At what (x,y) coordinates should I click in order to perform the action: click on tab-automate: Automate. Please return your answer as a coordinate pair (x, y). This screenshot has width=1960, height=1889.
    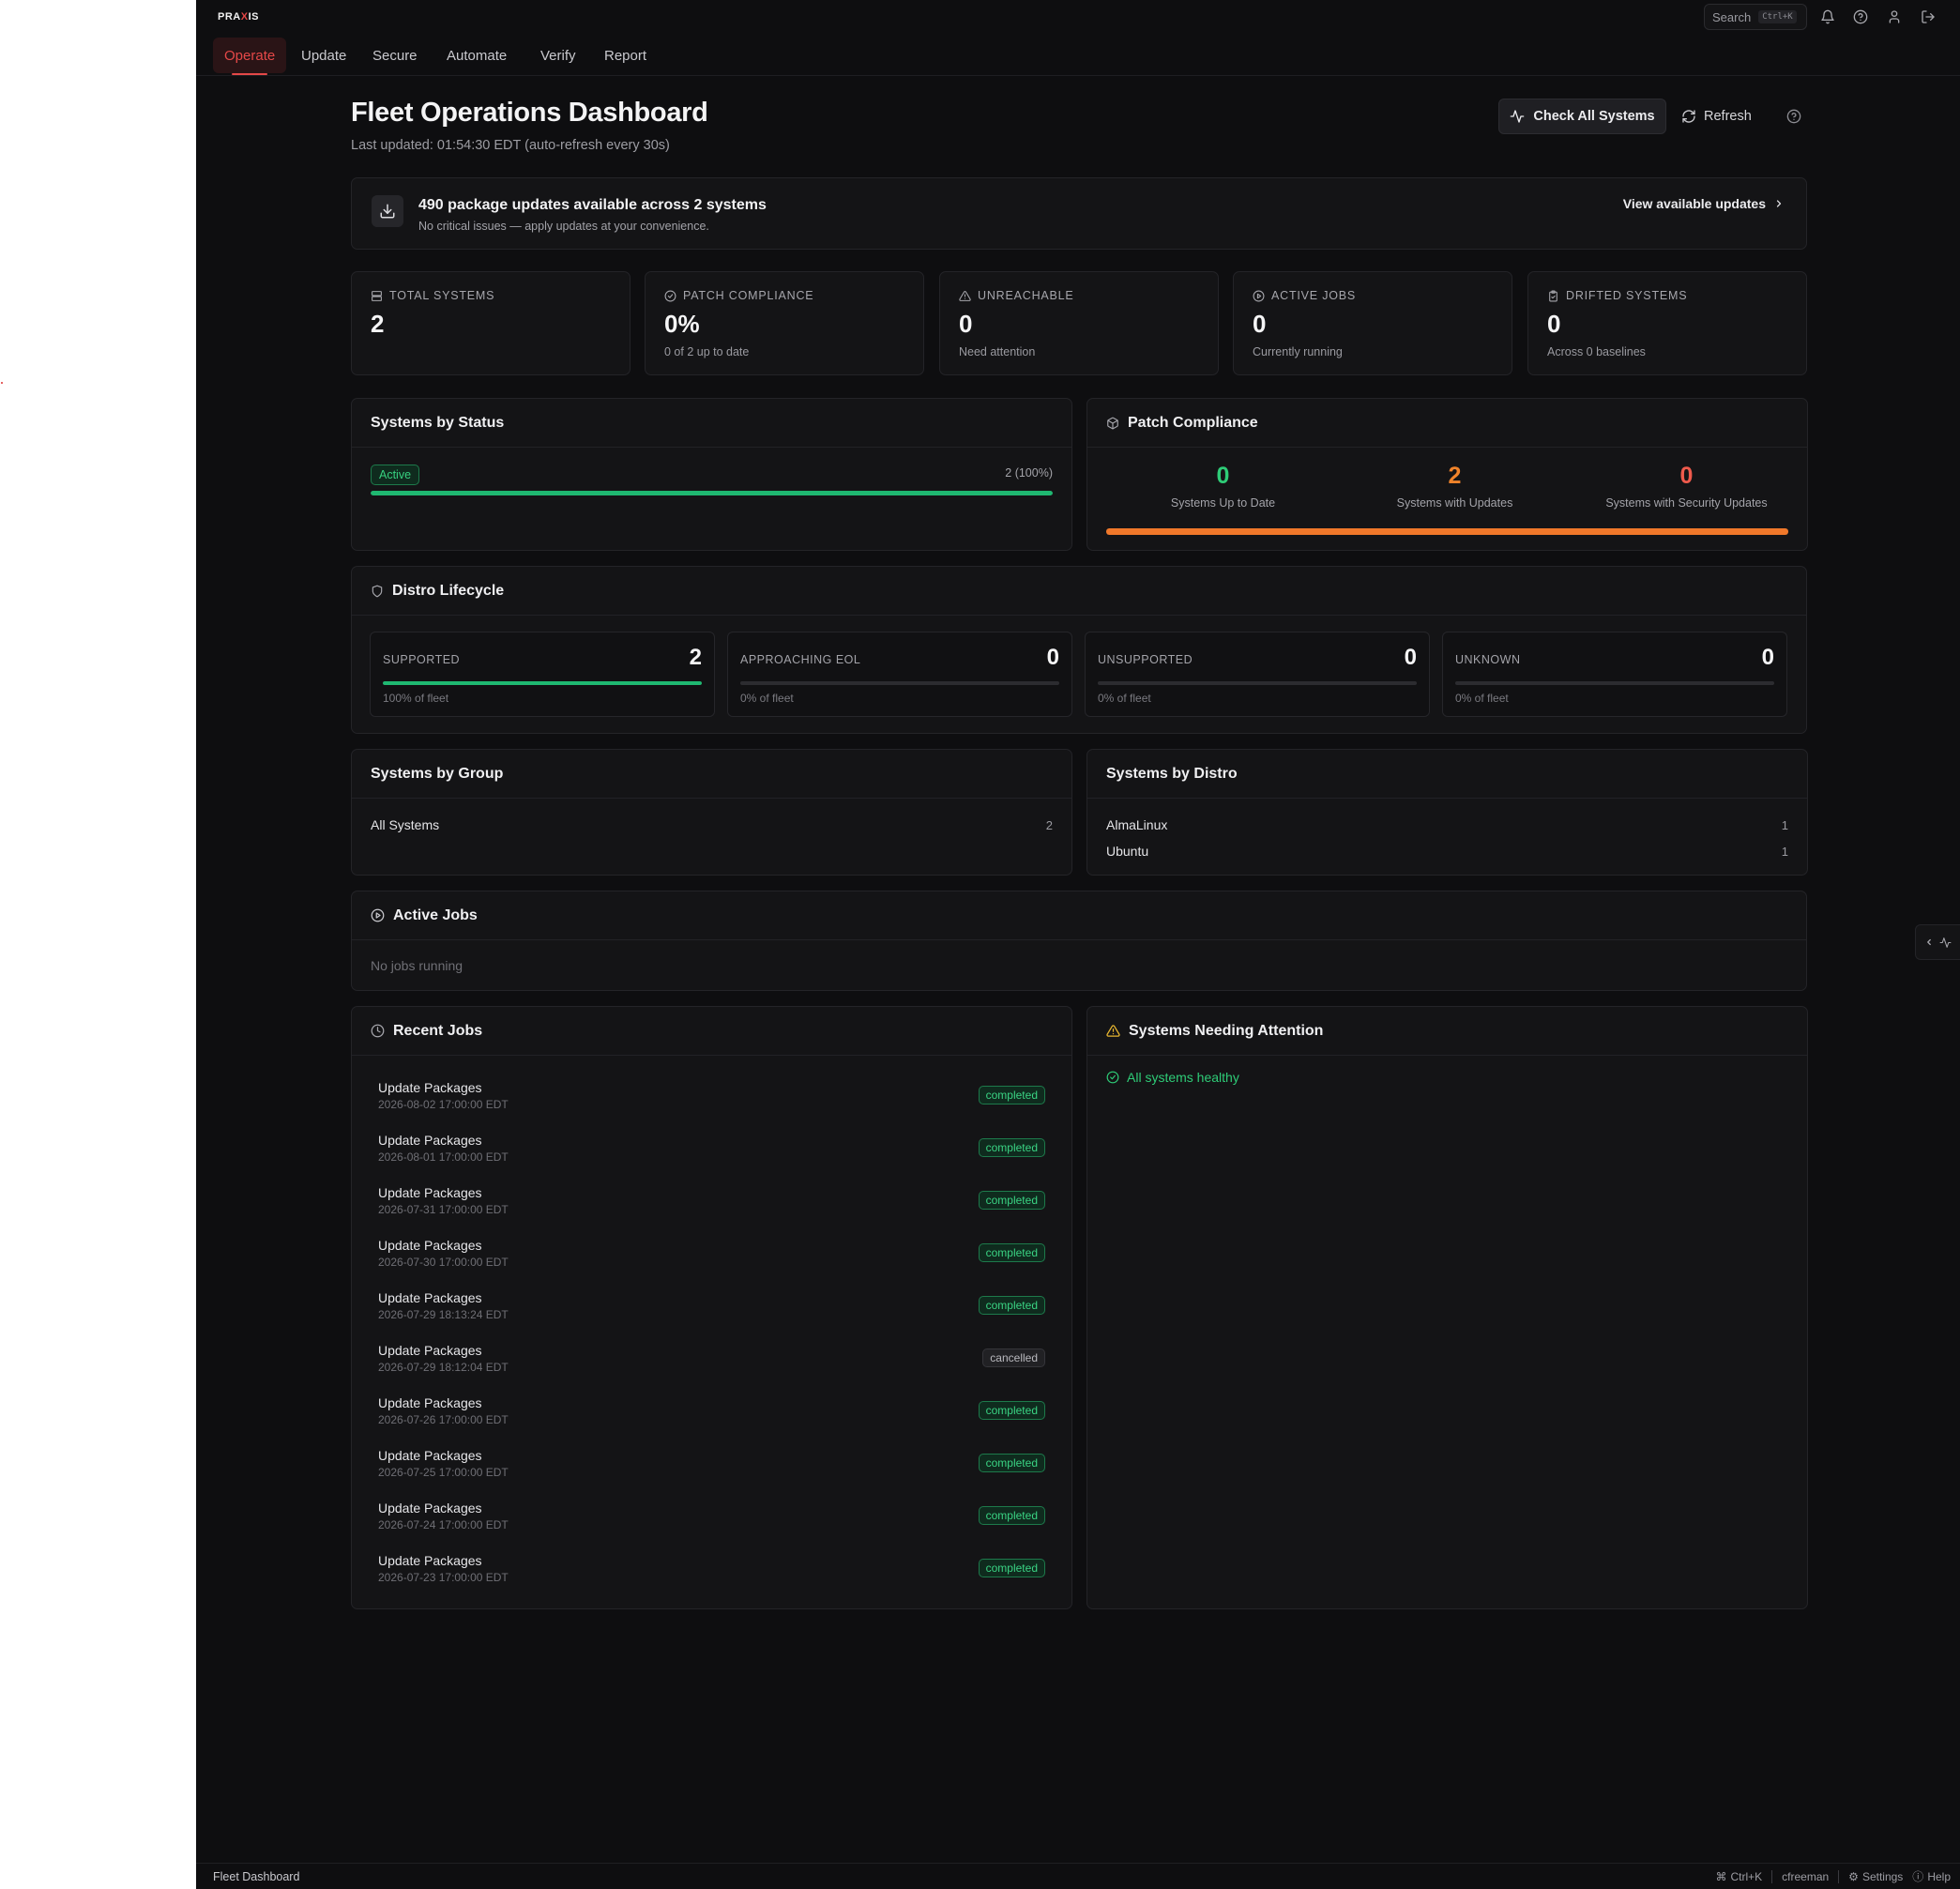
    Looking at the image, I should click on (476, 55).